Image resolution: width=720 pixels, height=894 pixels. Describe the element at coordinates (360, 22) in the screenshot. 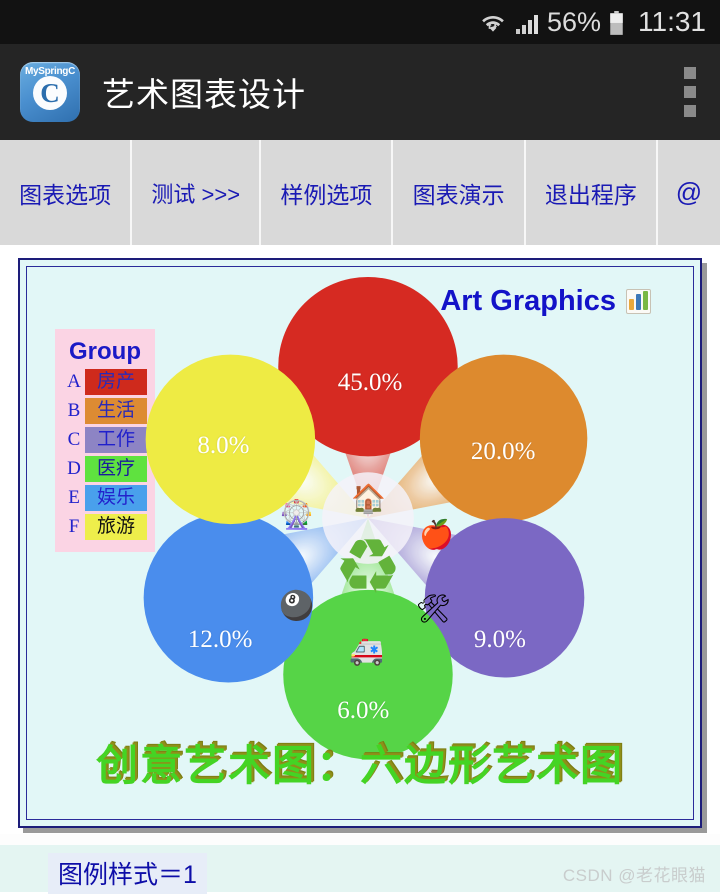

I see `status-bar: 56% 11:31` at that location.